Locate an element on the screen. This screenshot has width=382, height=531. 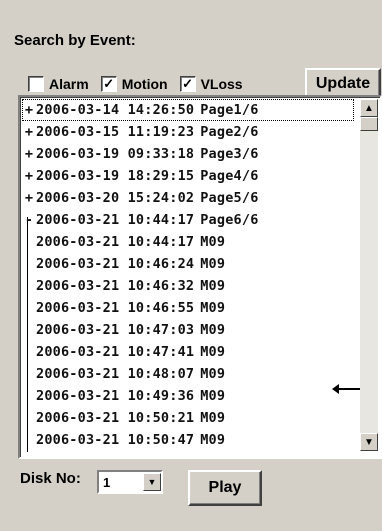
event-tag: Page6/6 is located at coordinates (229, 220).